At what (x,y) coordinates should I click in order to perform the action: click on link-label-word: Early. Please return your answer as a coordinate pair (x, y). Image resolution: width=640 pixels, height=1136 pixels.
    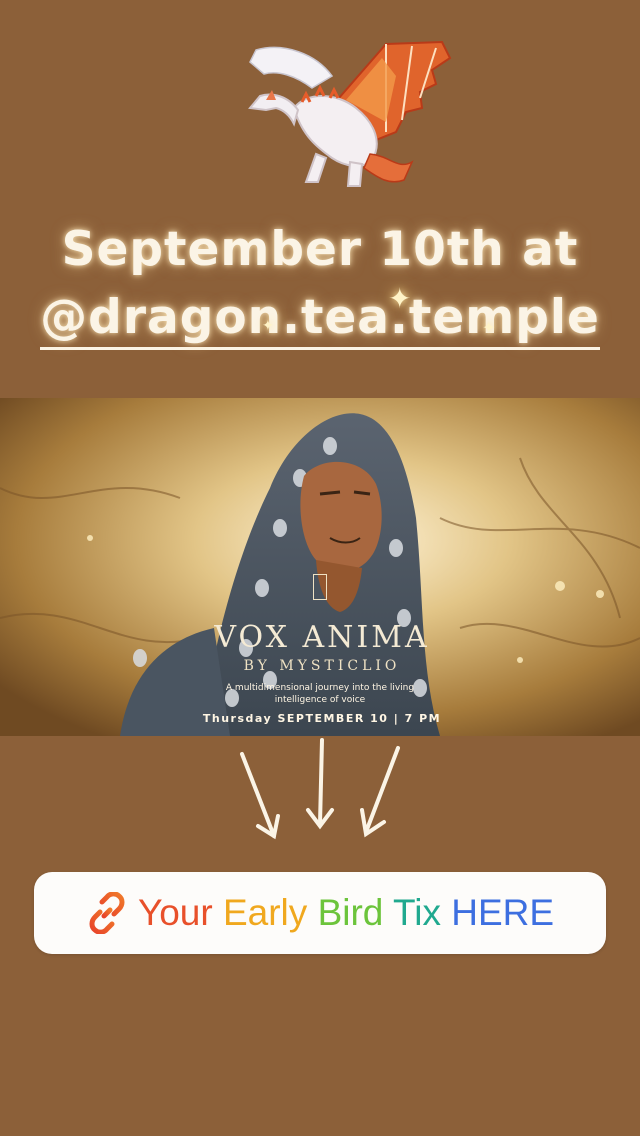
    Looking at the image, I should click on (265, 912).